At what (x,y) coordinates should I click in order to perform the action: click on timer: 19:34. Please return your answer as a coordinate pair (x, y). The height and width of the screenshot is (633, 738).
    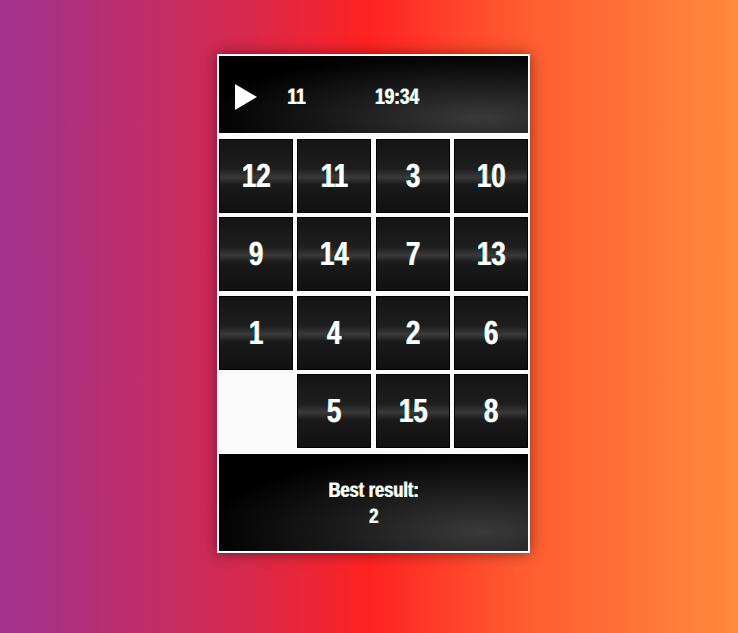
    Looking at the image, I should click on (397, 96).